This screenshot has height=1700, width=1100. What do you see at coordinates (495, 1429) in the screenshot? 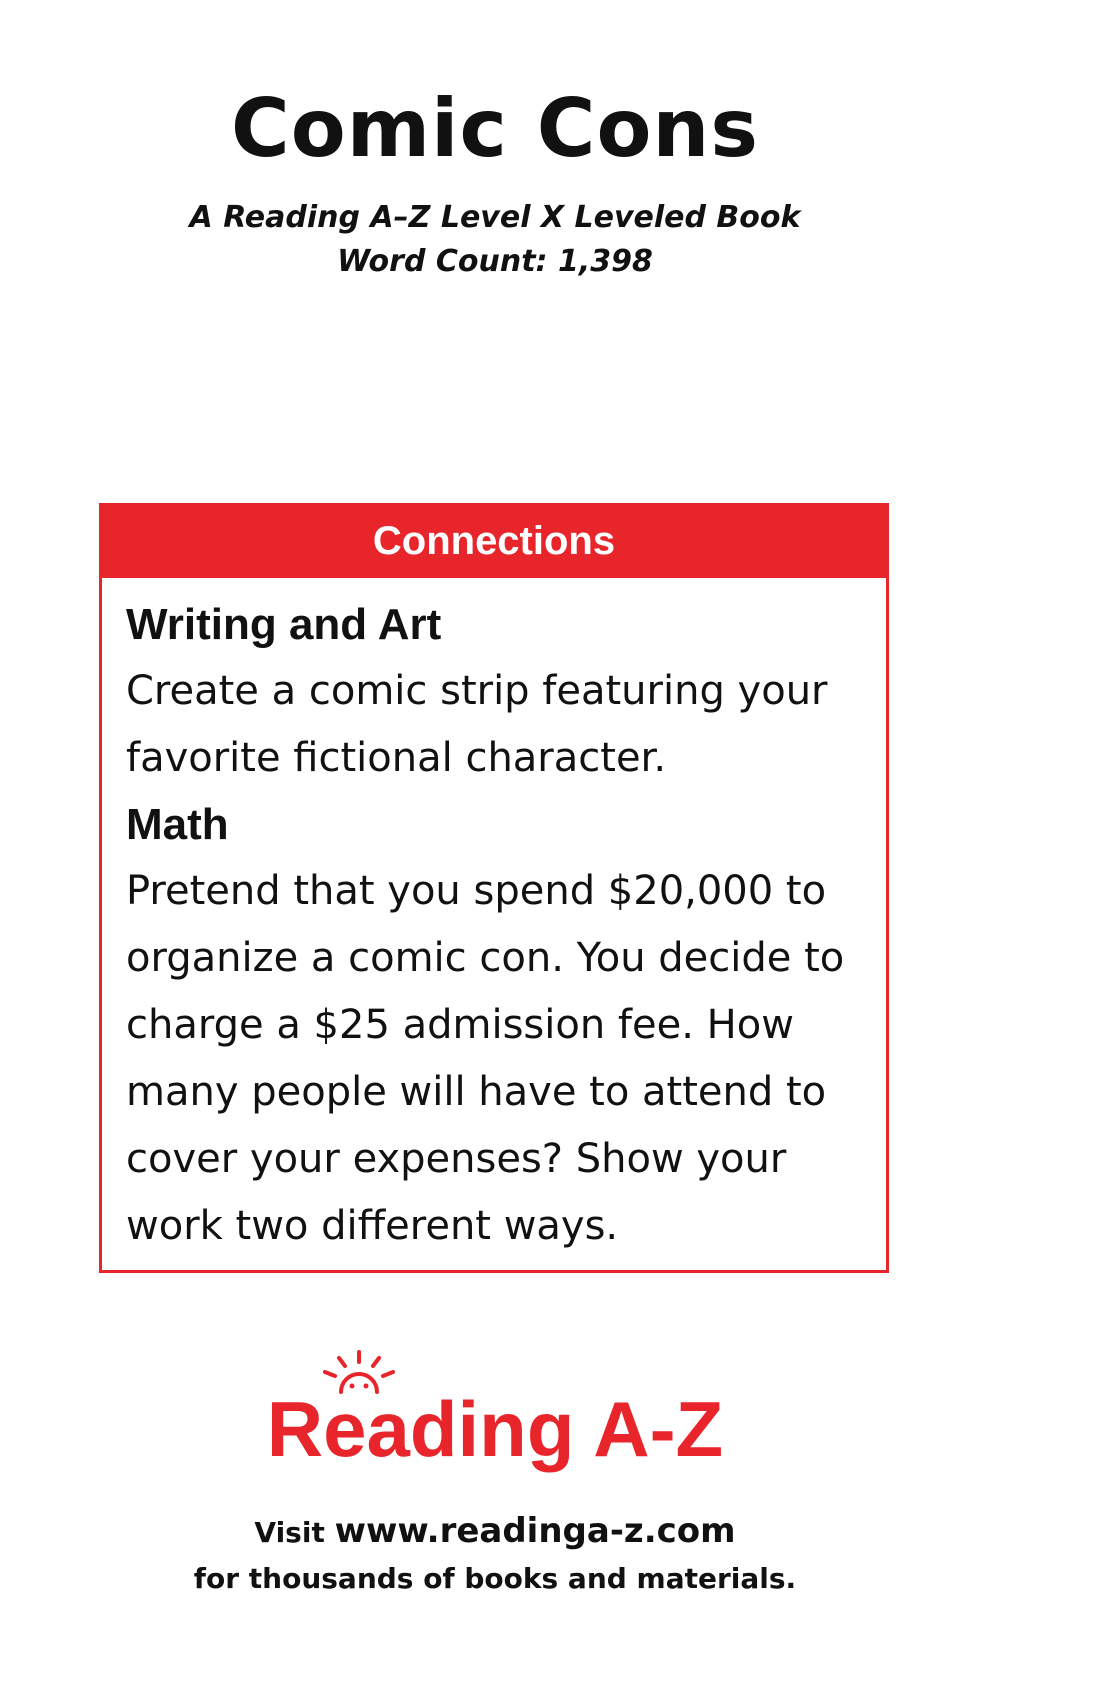
I see `logo-text: Reading A-Z` at bounding box center [495, 1429].